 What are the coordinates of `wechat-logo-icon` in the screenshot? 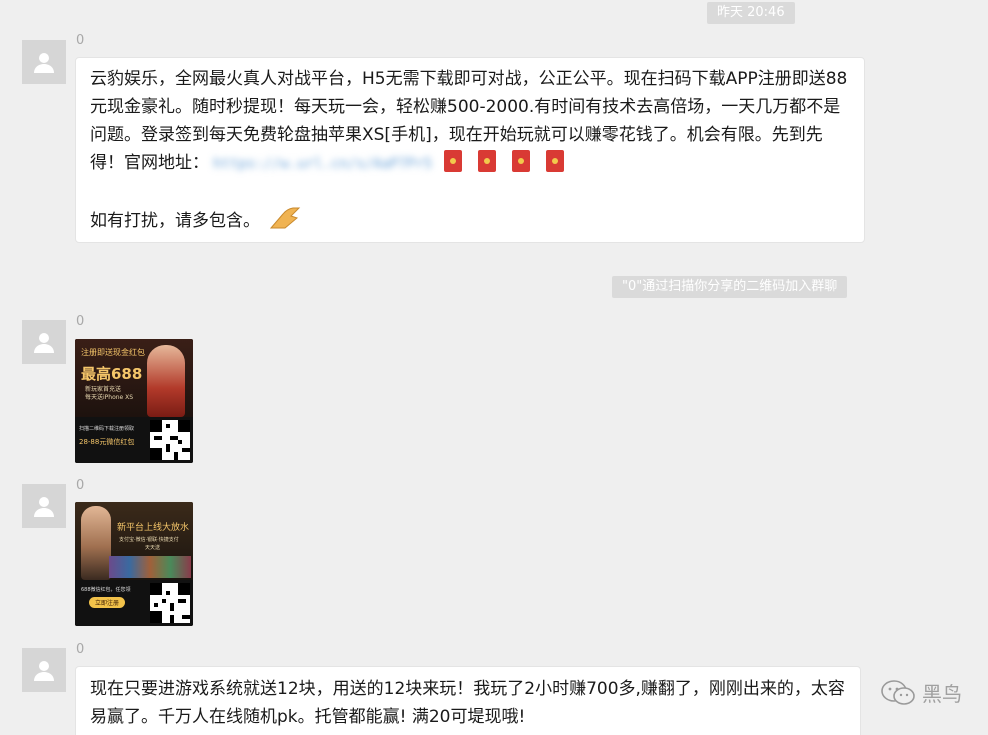 It's located at (898, 692).